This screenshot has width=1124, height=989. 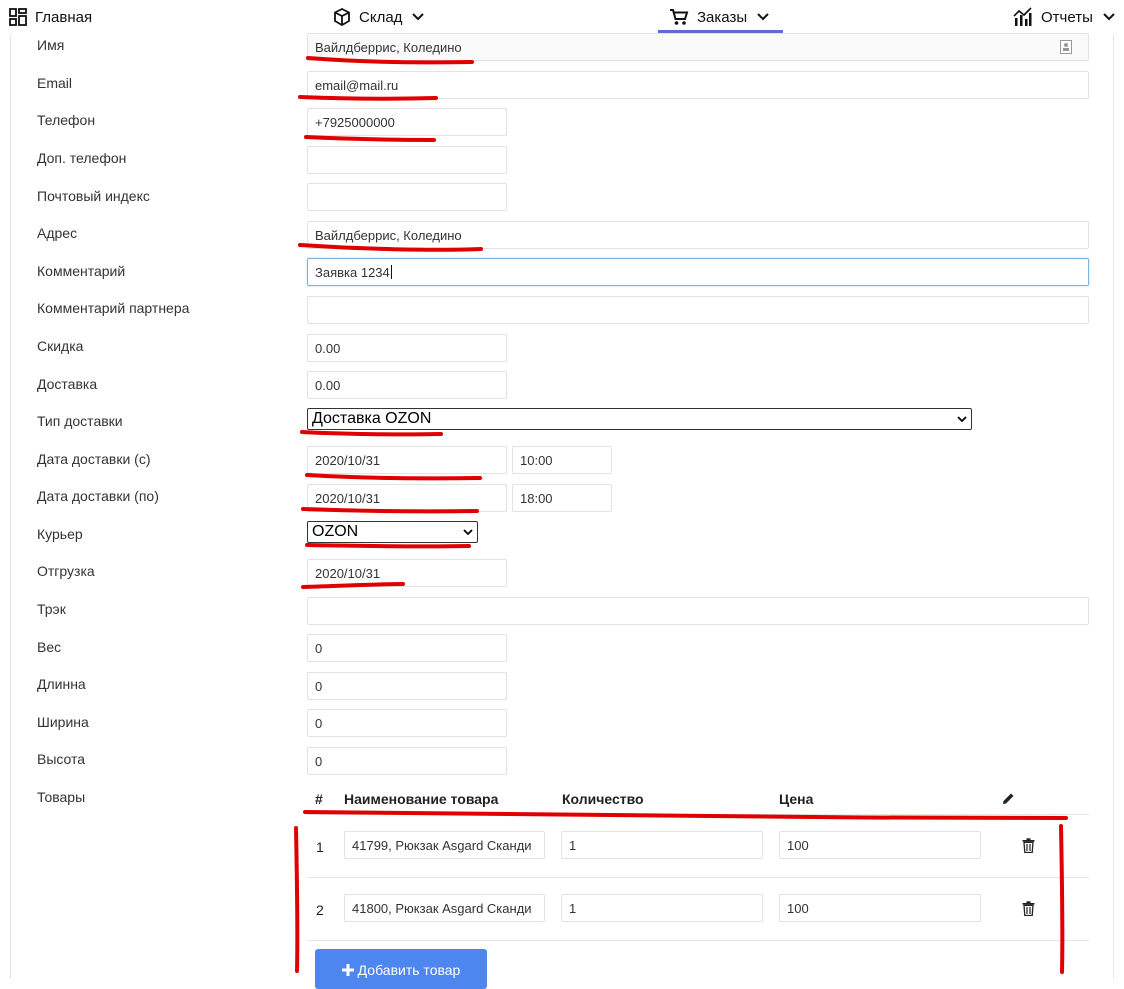 I want to click on row-2-name-value: 41800, Рюкзак Asgard Сканди, so click(x=442, y=908).